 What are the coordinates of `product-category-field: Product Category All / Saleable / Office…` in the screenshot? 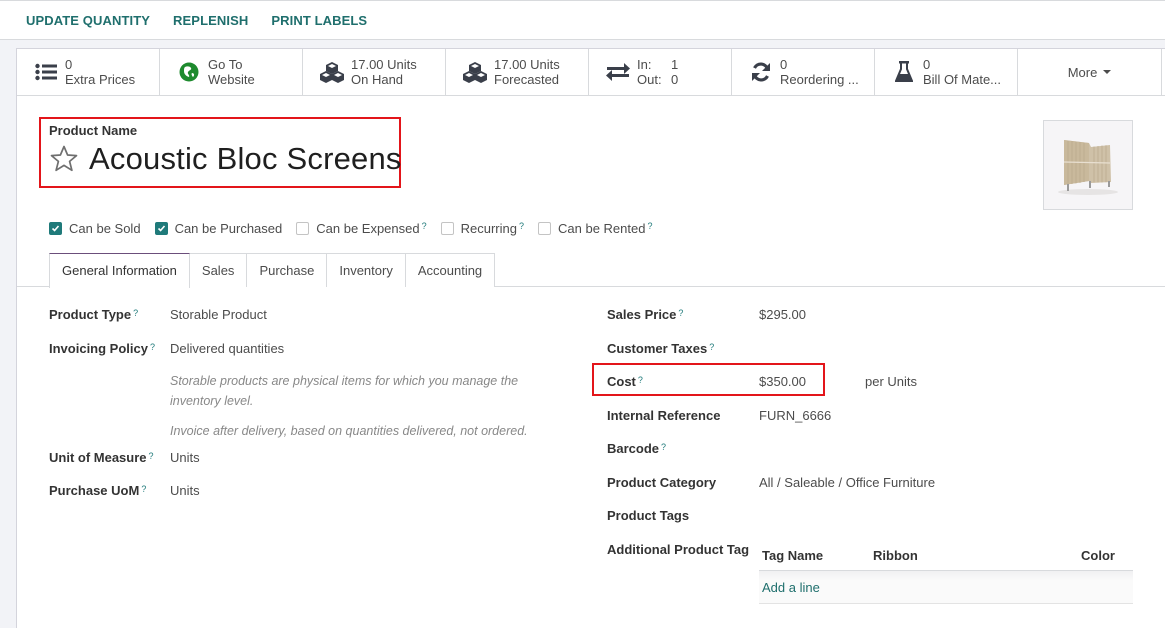 It's located at (771, 482).